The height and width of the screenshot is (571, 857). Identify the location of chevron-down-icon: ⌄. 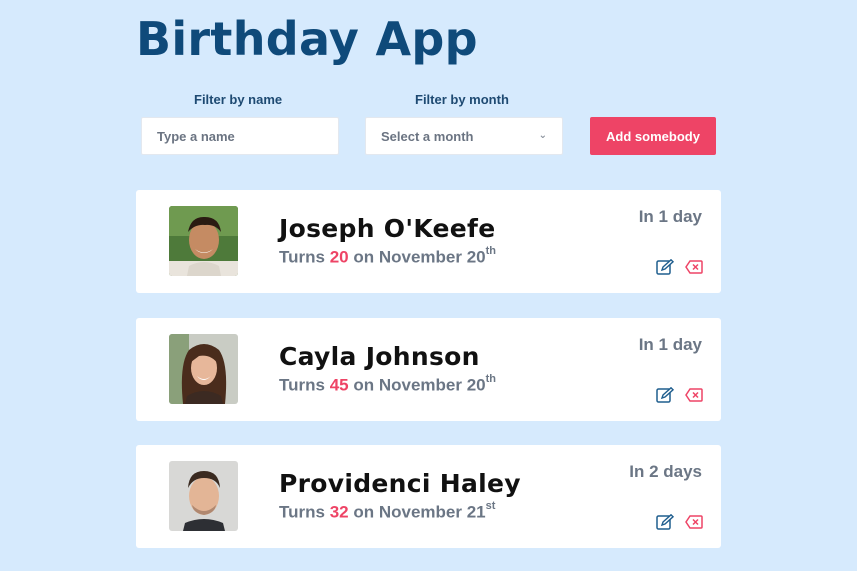
(542, 135).